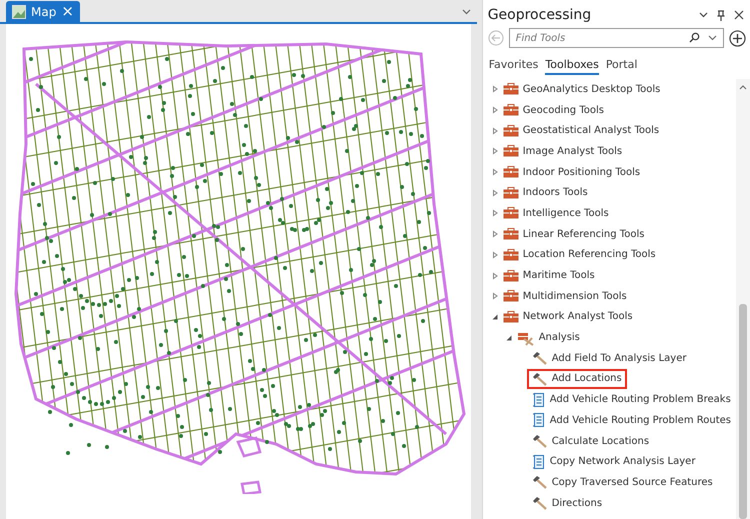 This screenshot has height=519, width=750. I want to click on panel-title: Geoprocessing, so click(540, 15).